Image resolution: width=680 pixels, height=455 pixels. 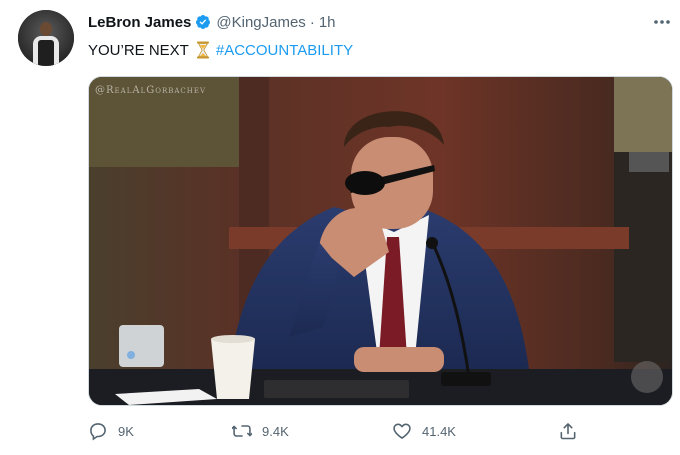 What do you see at coordinates (151, 90) in the screenshot?
I see `photo-watermark: @RealAlGorbachev` at bounding box center [151, 90].